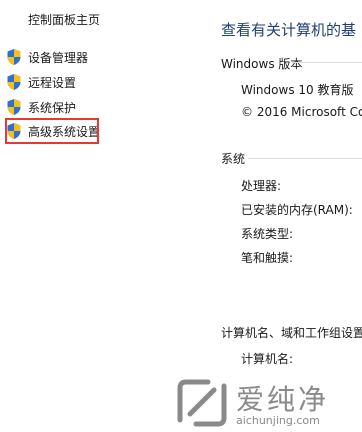  What do you see at coordinates (261, 186) in the screenshot?
I see `processor-label: 处理器:` at bounding box center [261, 186].